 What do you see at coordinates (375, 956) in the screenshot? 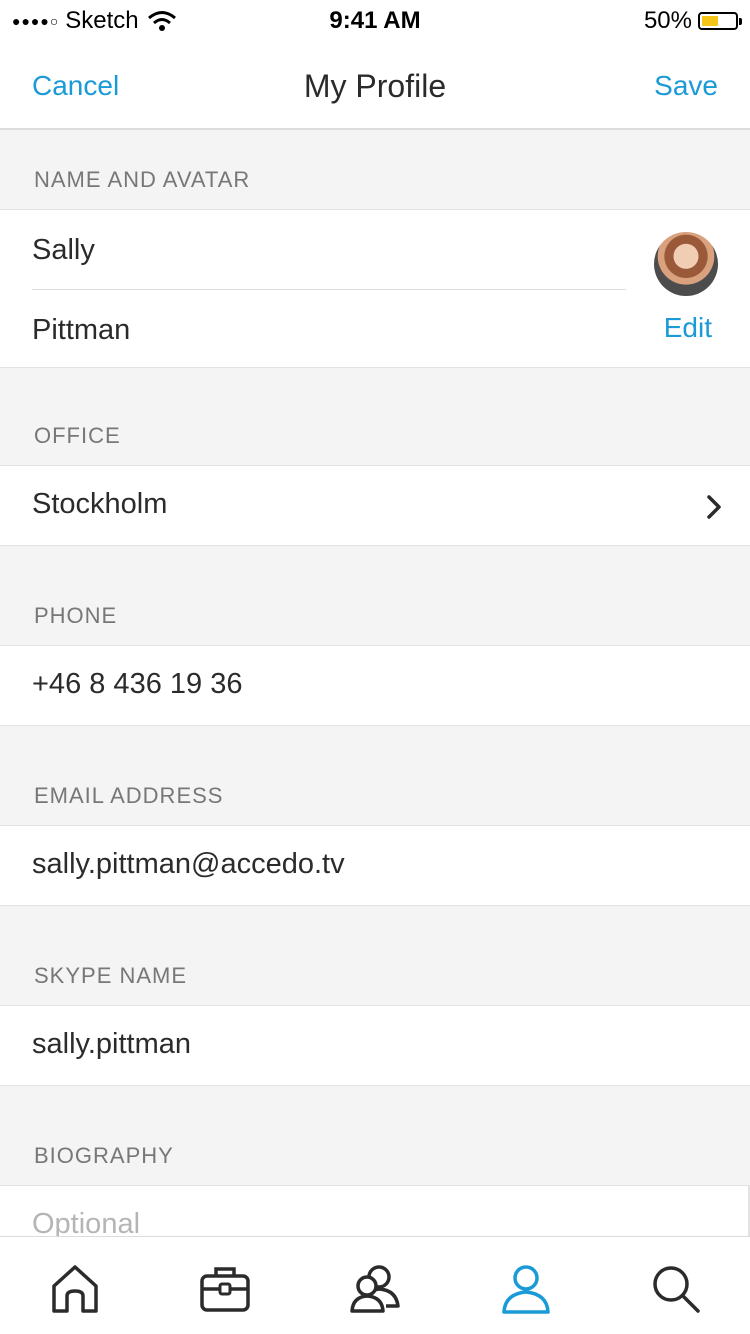
I see `section-header-skype: SKYPE NAME` at bounding box center [375, 956].